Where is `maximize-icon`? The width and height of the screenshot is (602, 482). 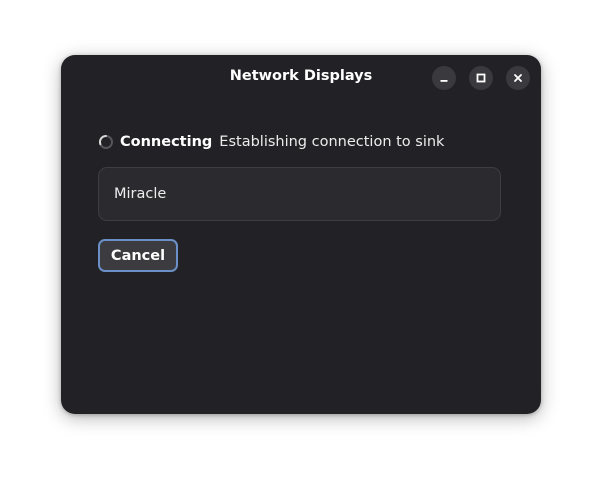
maximize-icon is located at coordinates (481, 78).